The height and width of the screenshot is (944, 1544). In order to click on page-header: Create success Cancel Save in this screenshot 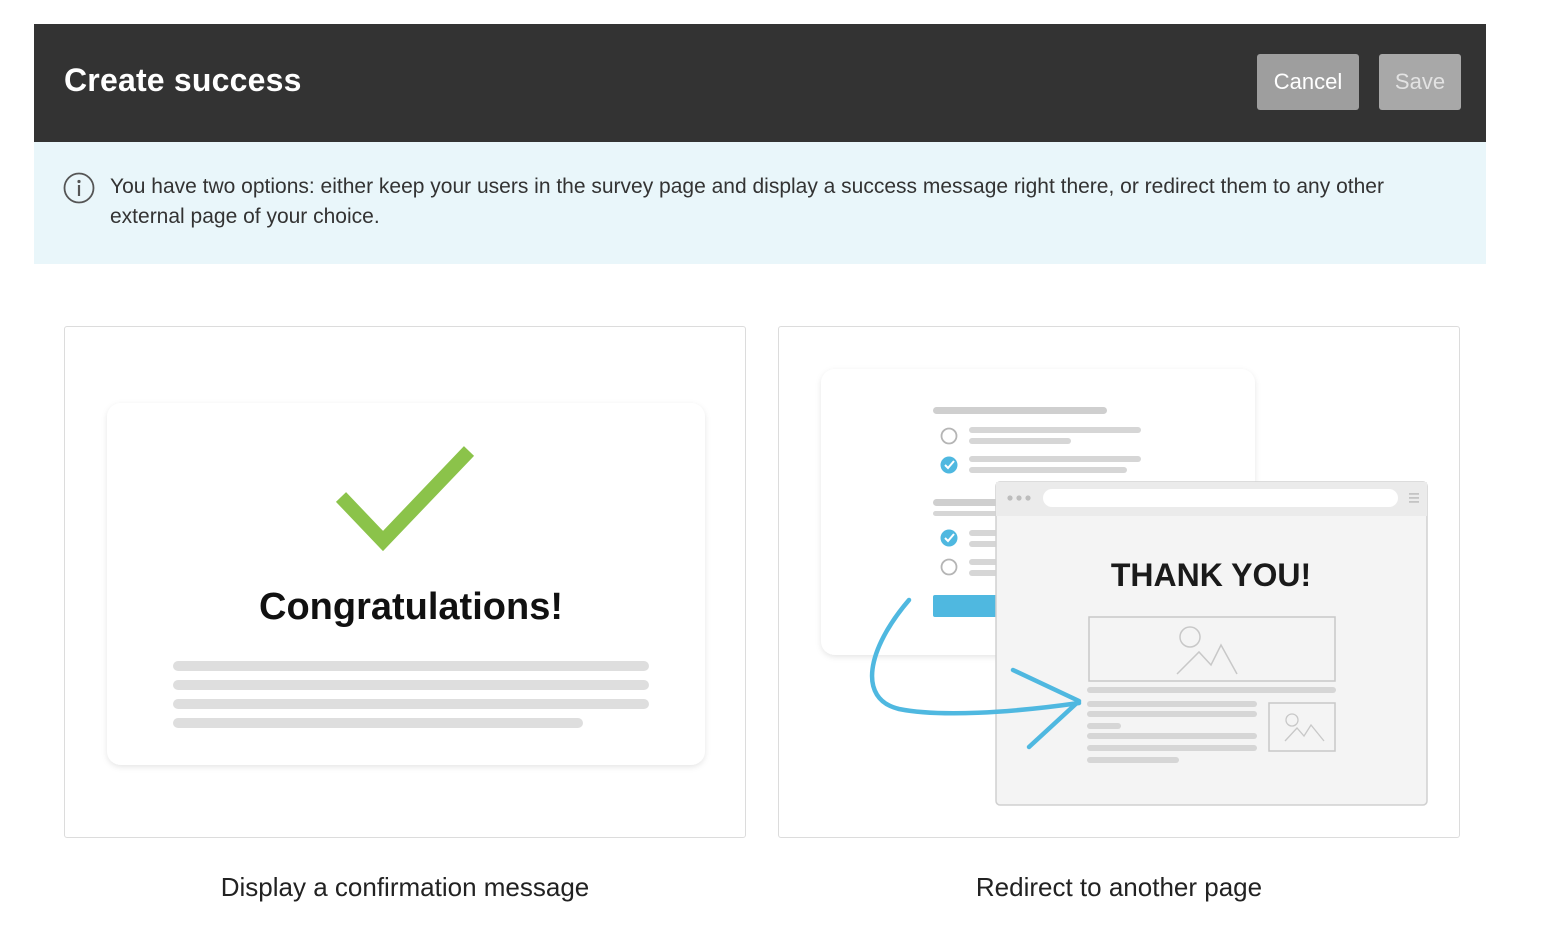, I will do `click(760, 83)`.